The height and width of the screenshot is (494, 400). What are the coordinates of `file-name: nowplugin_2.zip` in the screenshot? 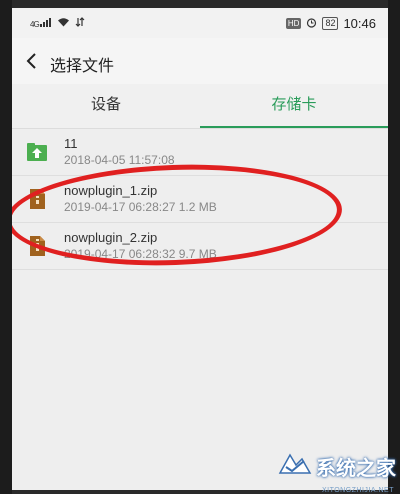 It's located at (111, 237).